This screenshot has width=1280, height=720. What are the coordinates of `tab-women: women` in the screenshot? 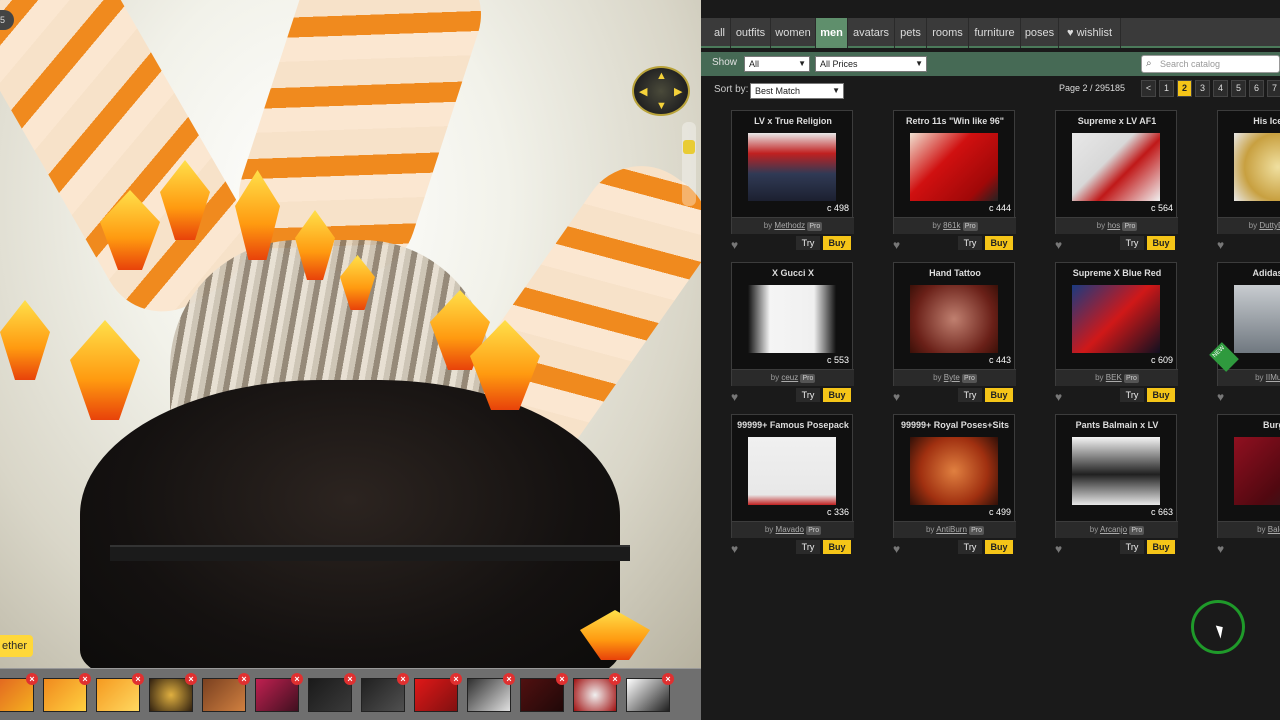 It's located at (793, 33).